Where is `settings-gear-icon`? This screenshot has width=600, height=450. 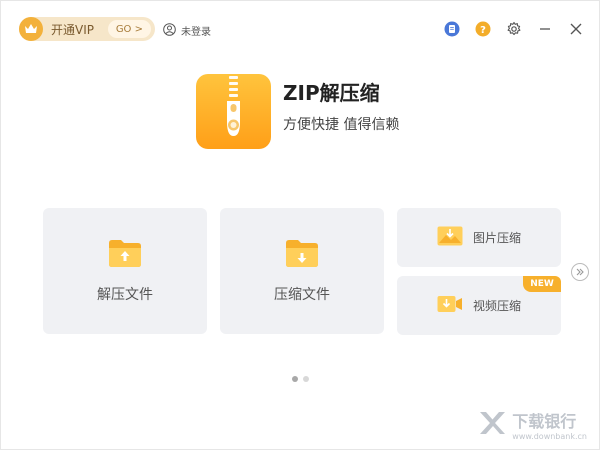
settings-gear-icon is located at coordinates (514, 29).